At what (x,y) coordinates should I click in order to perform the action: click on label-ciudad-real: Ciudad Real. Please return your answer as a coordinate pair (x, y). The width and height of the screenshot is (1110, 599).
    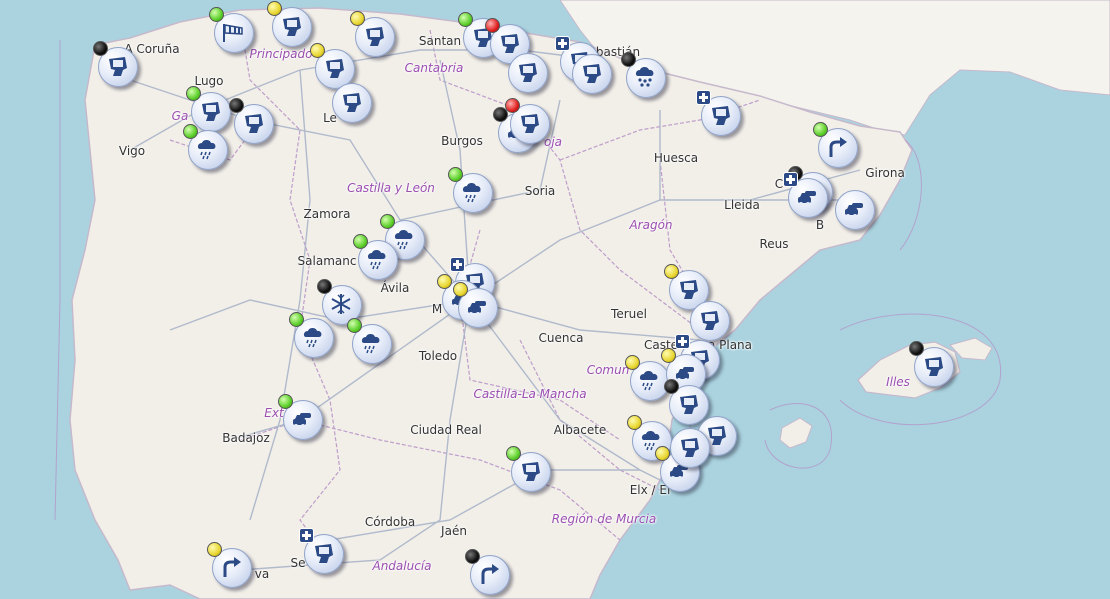
    Looking at the image, I should click on (446, 430).